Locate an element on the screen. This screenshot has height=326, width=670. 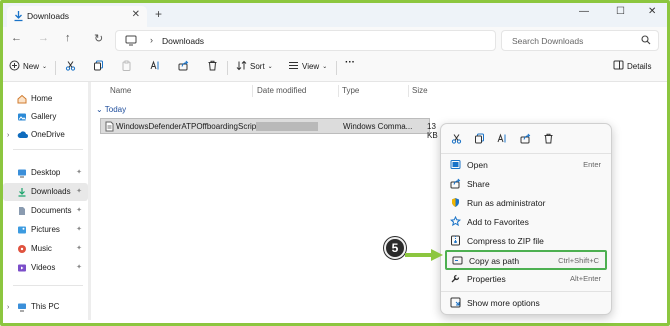
step-badge: 5 is located at coordinates (395, 248).